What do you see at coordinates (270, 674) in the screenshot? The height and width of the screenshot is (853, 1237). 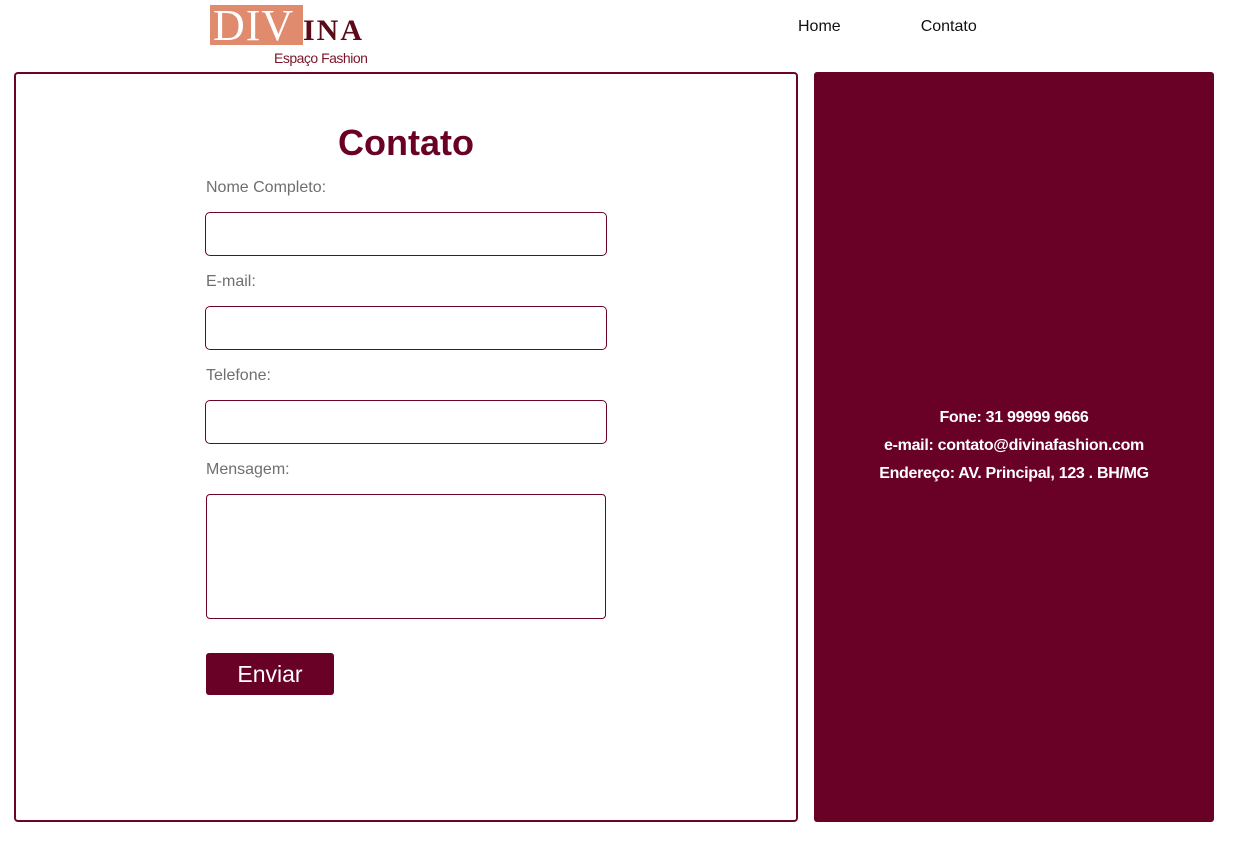 I see `submit-button: Enviar` at bounding box center [270, 674].